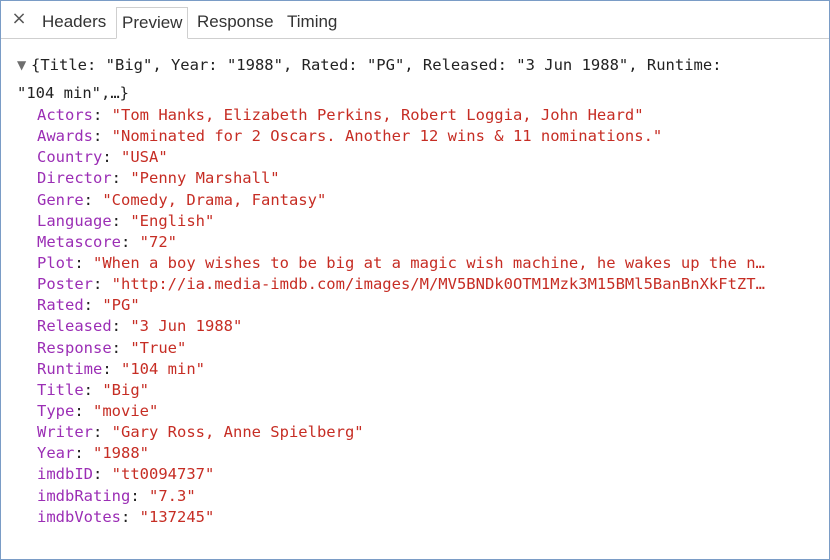 Image resolution: width=830 pixels, height=560 pixels. Describe the element at coordinates (84, 495) in the screenshot. I see `property-key: imdbRating` at that location.